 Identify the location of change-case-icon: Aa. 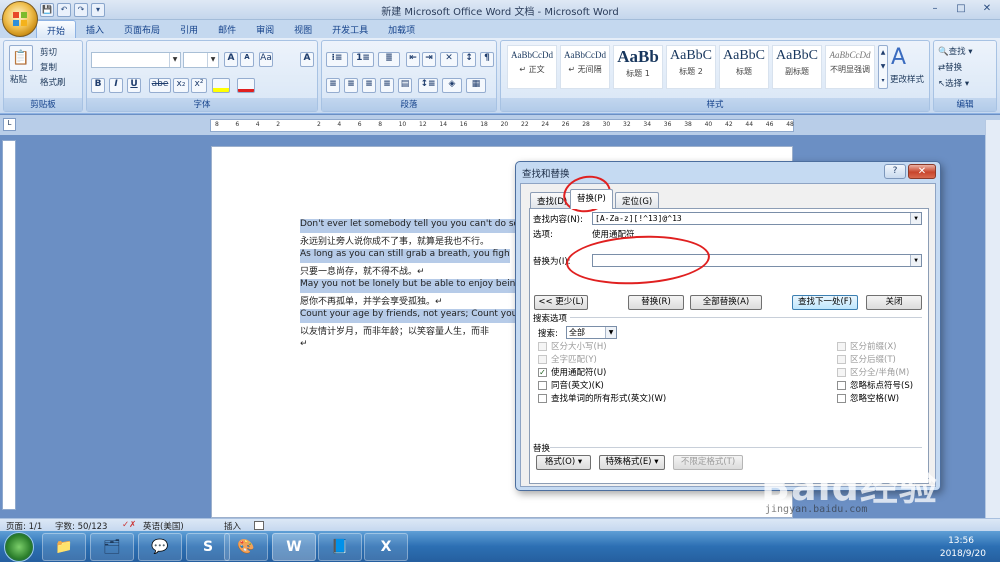
(266, 59).